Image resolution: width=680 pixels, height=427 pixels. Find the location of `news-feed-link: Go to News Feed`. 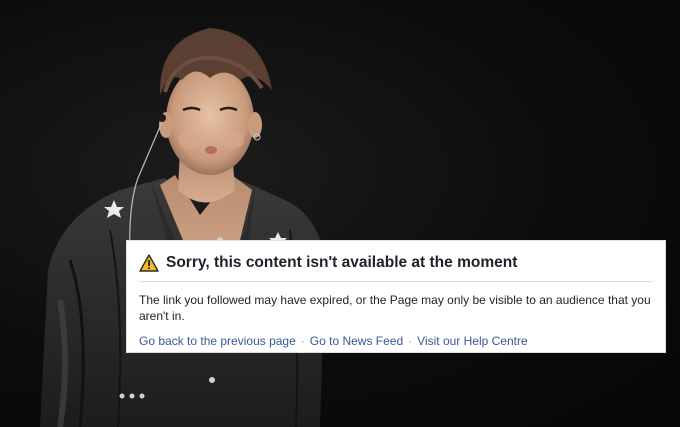

news-feed-link: Go to News Feed is located at coordinates (356, 341).